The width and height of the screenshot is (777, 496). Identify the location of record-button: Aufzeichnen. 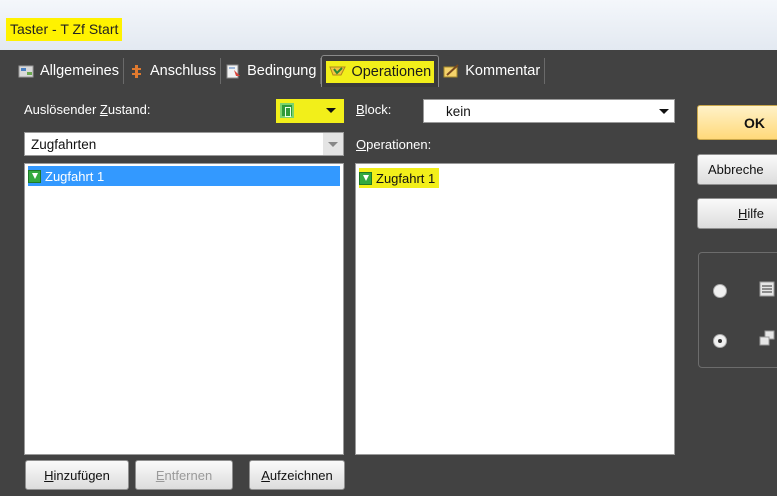
(297, 475).